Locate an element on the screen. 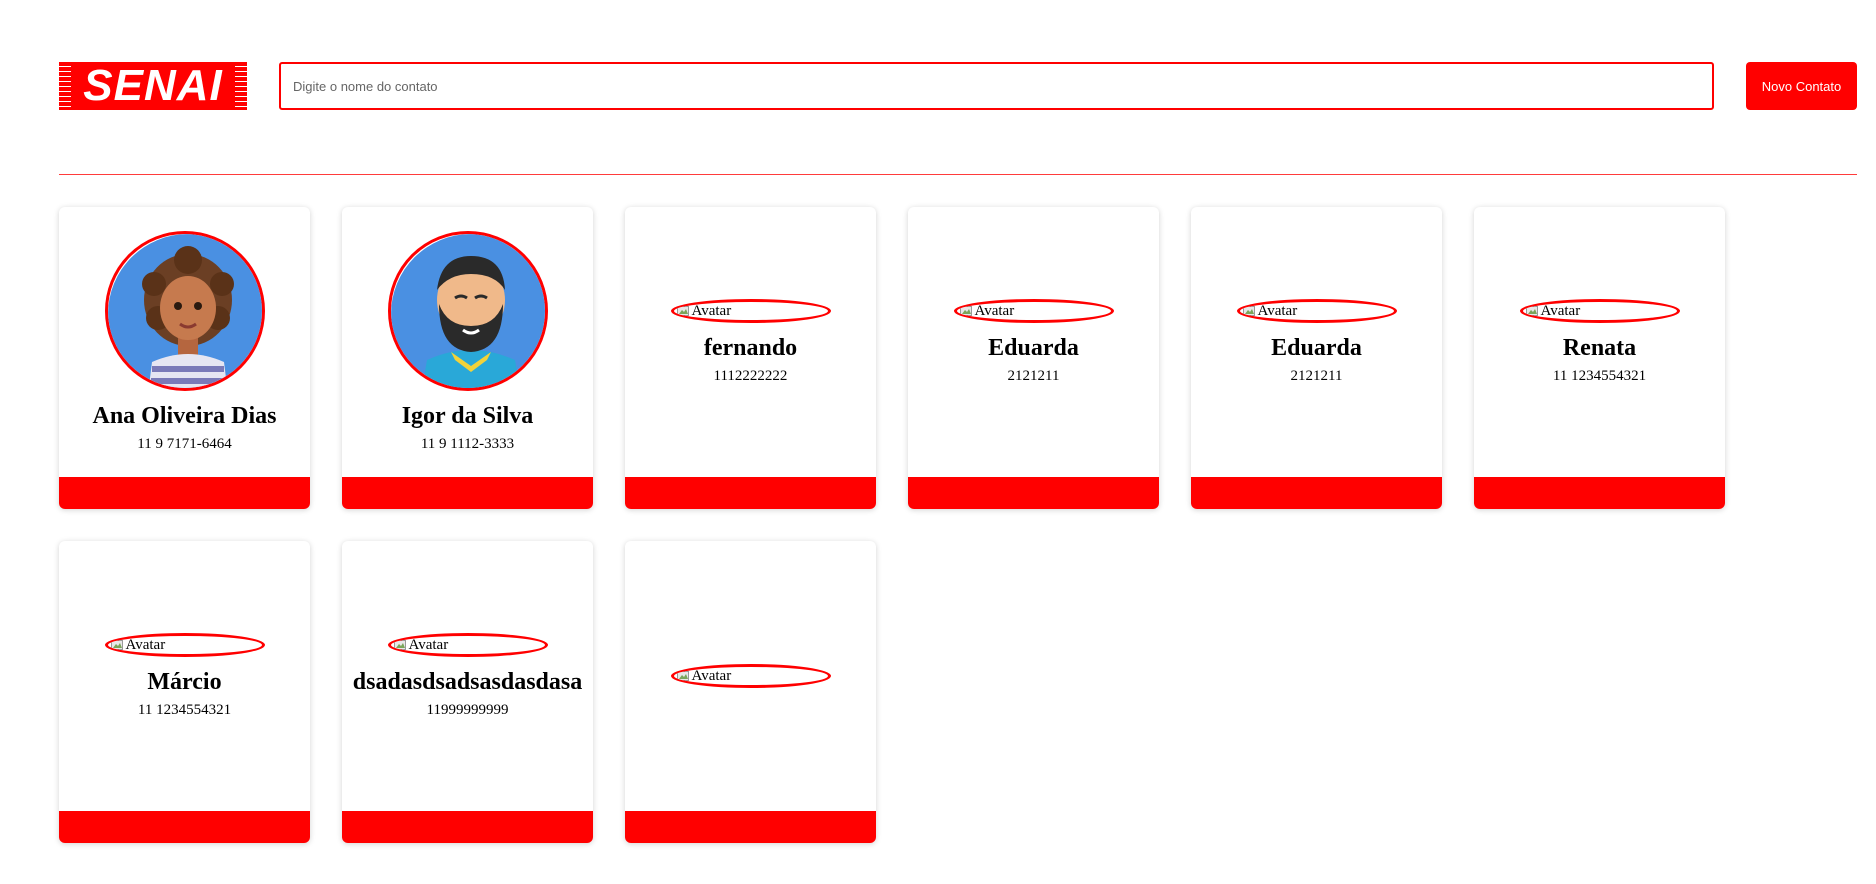 Image resolution: width=1876 pixels, height=884 pixels. senai-logo: SENAI is located at coordinates (153, 86).